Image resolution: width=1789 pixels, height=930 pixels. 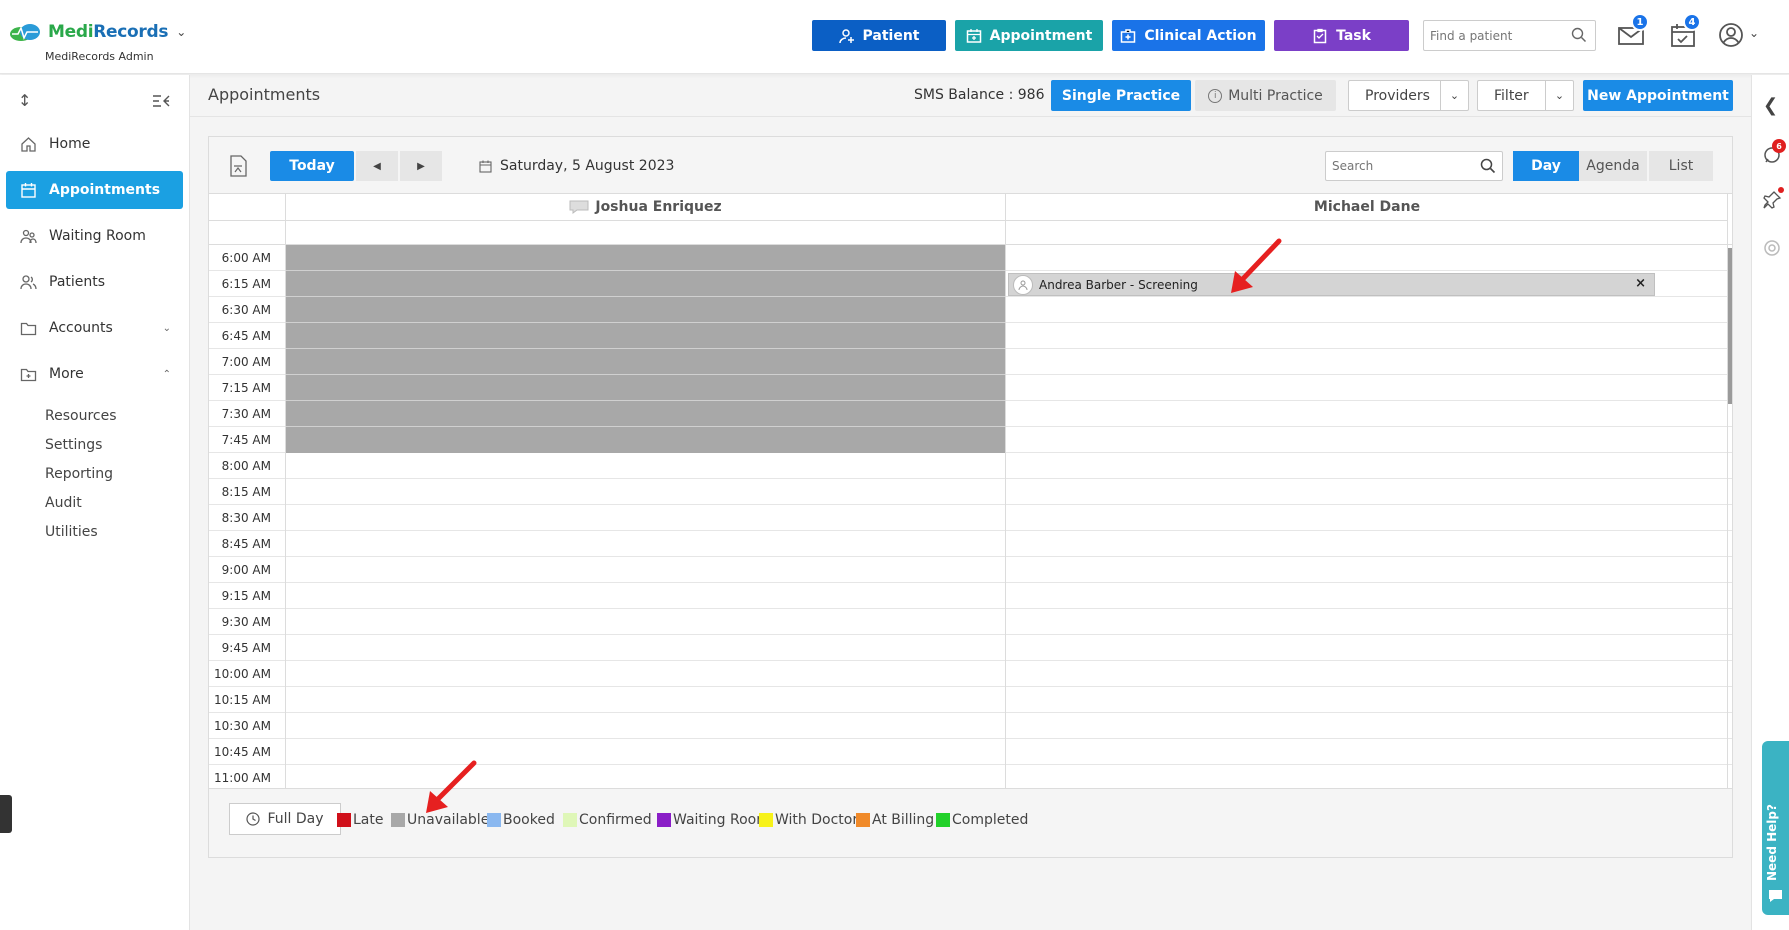 I want to click on time-label: 6:00 AM, so click(x=246, y=258).